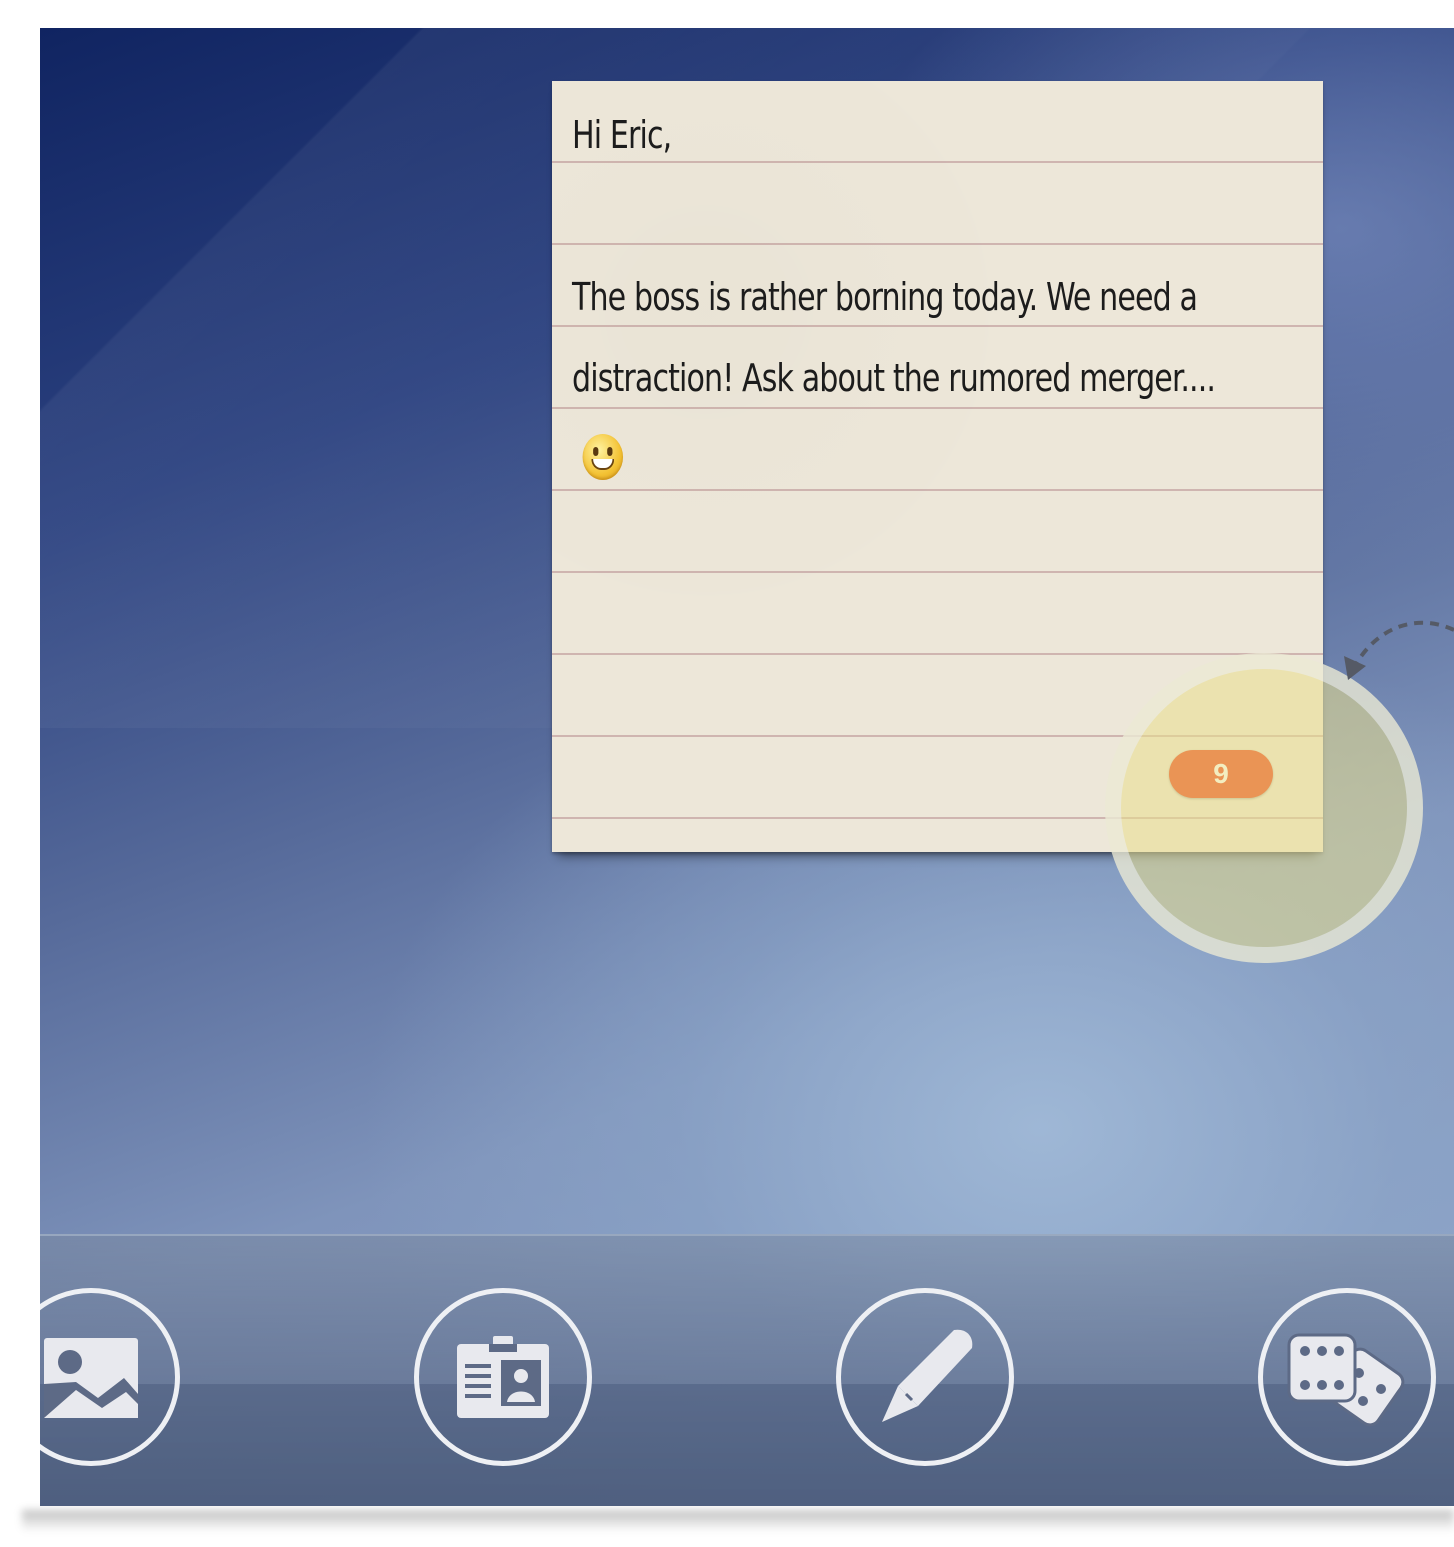 The height and width of the screenshot is (1547, 1454). Describe the element at coordinates (603, 457) in the screenshot. I see `smiley-emoji-icon` at that location.